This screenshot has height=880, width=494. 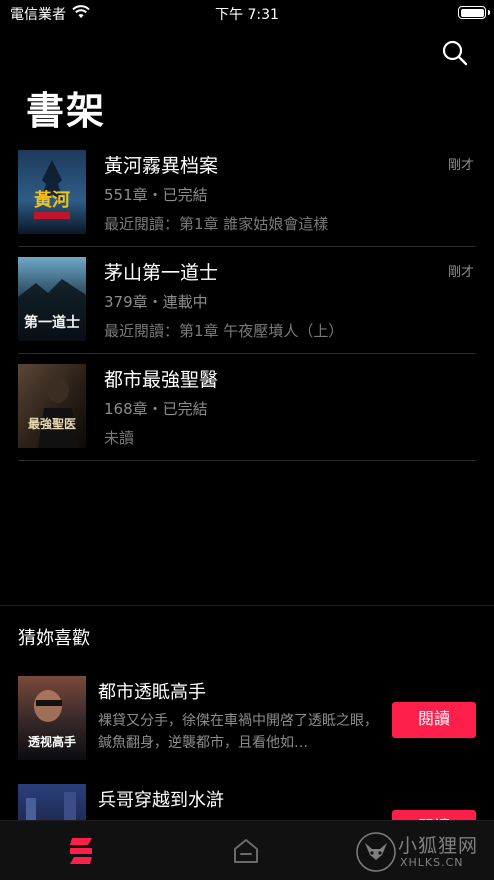 What do you see at coordinates (52, 322) in the screenshot?
I see `cover-title: 第一道士` at bounding box center [52, 322].